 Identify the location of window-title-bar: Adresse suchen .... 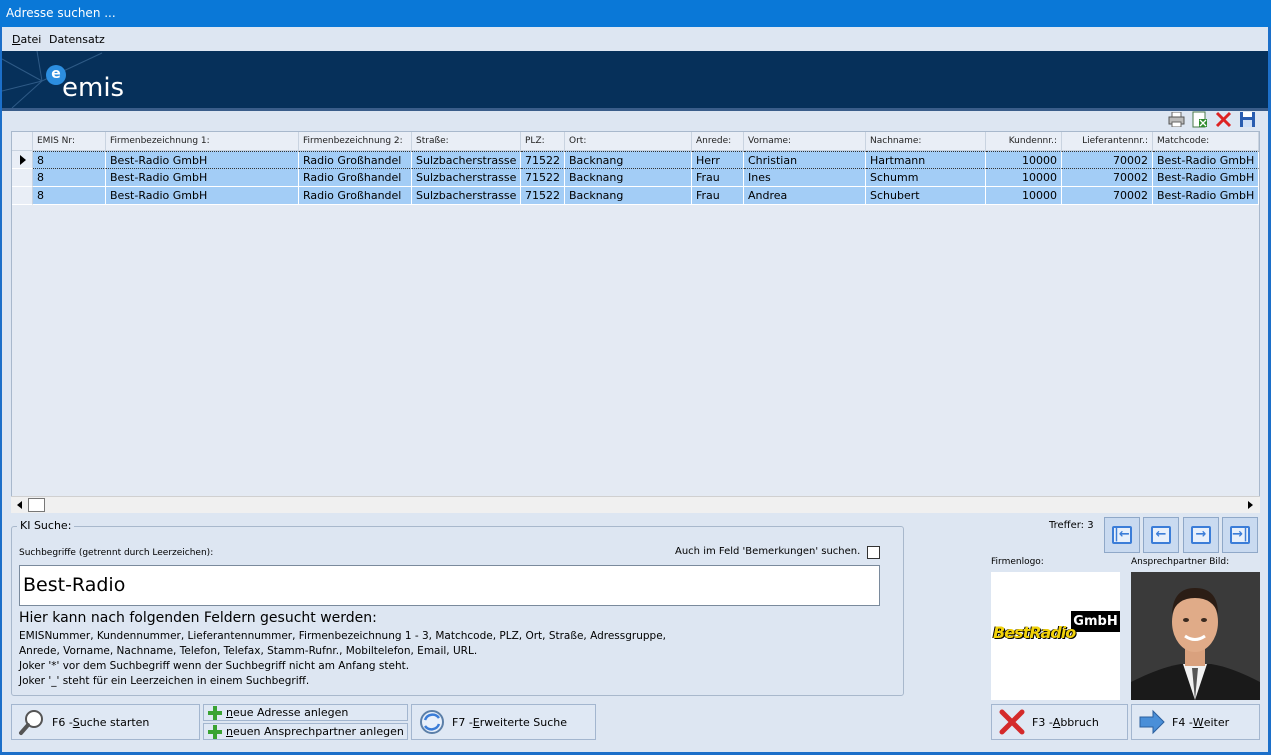
(635, 13).